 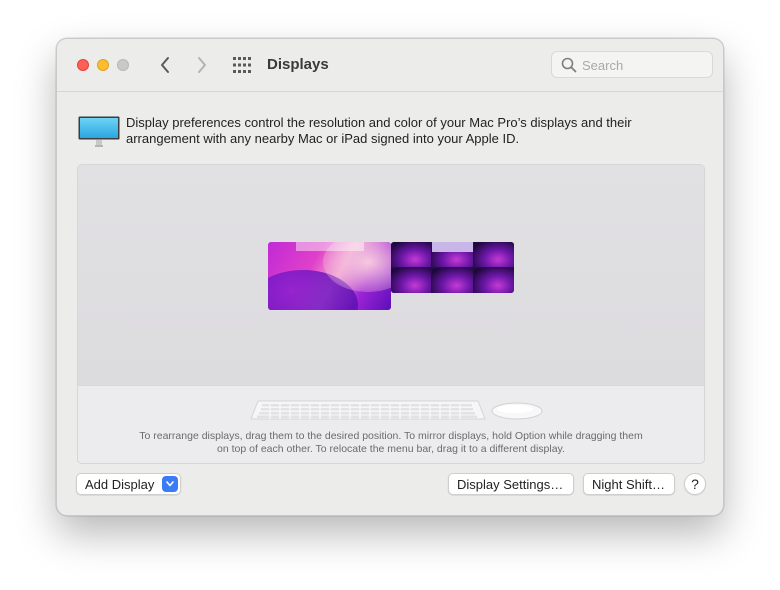 What do you see at coordinates (120, 484) in the screenshot?
I see `add-display-label: Add Display` at bounding box center [120, 484].